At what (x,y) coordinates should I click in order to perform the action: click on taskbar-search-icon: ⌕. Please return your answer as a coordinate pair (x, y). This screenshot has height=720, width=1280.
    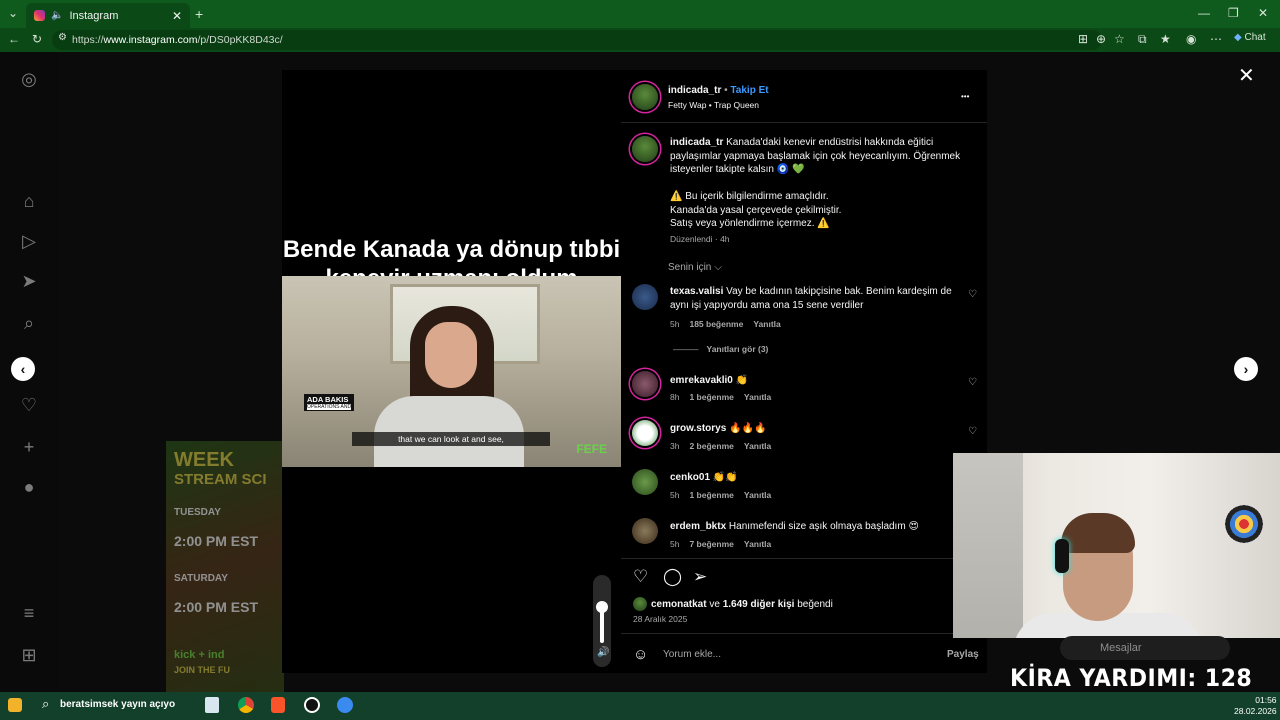
    Looking at the image, I should click on (45, 704).